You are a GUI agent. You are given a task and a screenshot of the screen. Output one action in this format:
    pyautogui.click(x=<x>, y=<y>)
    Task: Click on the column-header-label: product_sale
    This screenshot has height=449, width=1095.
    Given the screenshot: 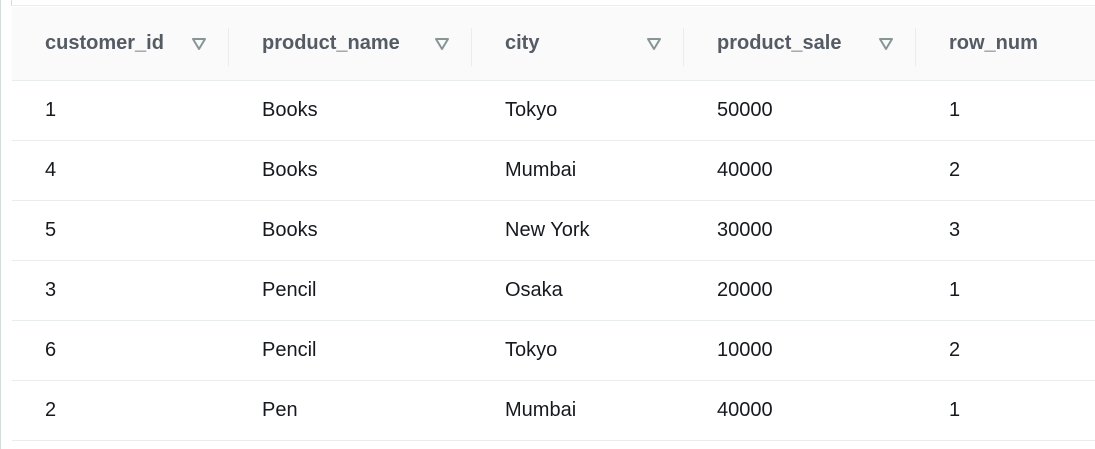 What is the action you would take?
    pyautogui.click(x=779, y=43)
    